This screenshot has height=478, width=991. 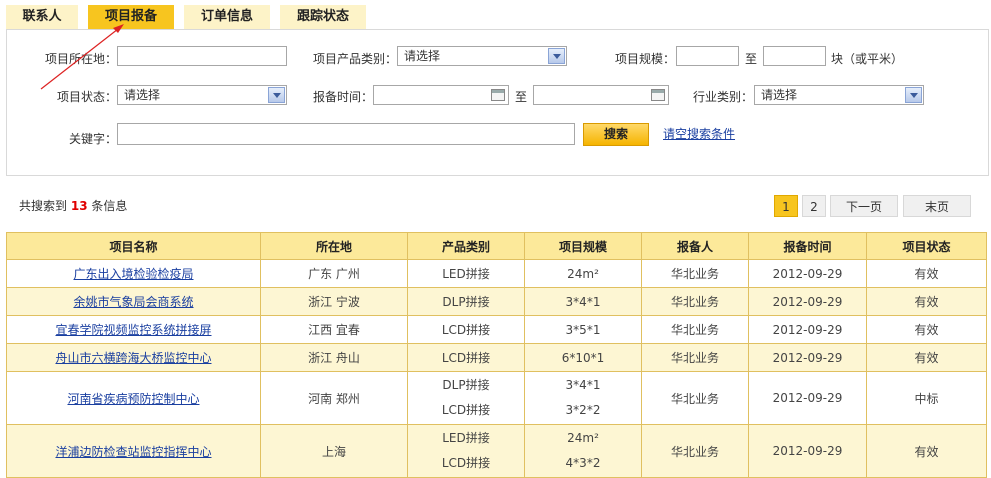 I want to click on next-page-button: 下一页, so click(x=864, y=206).